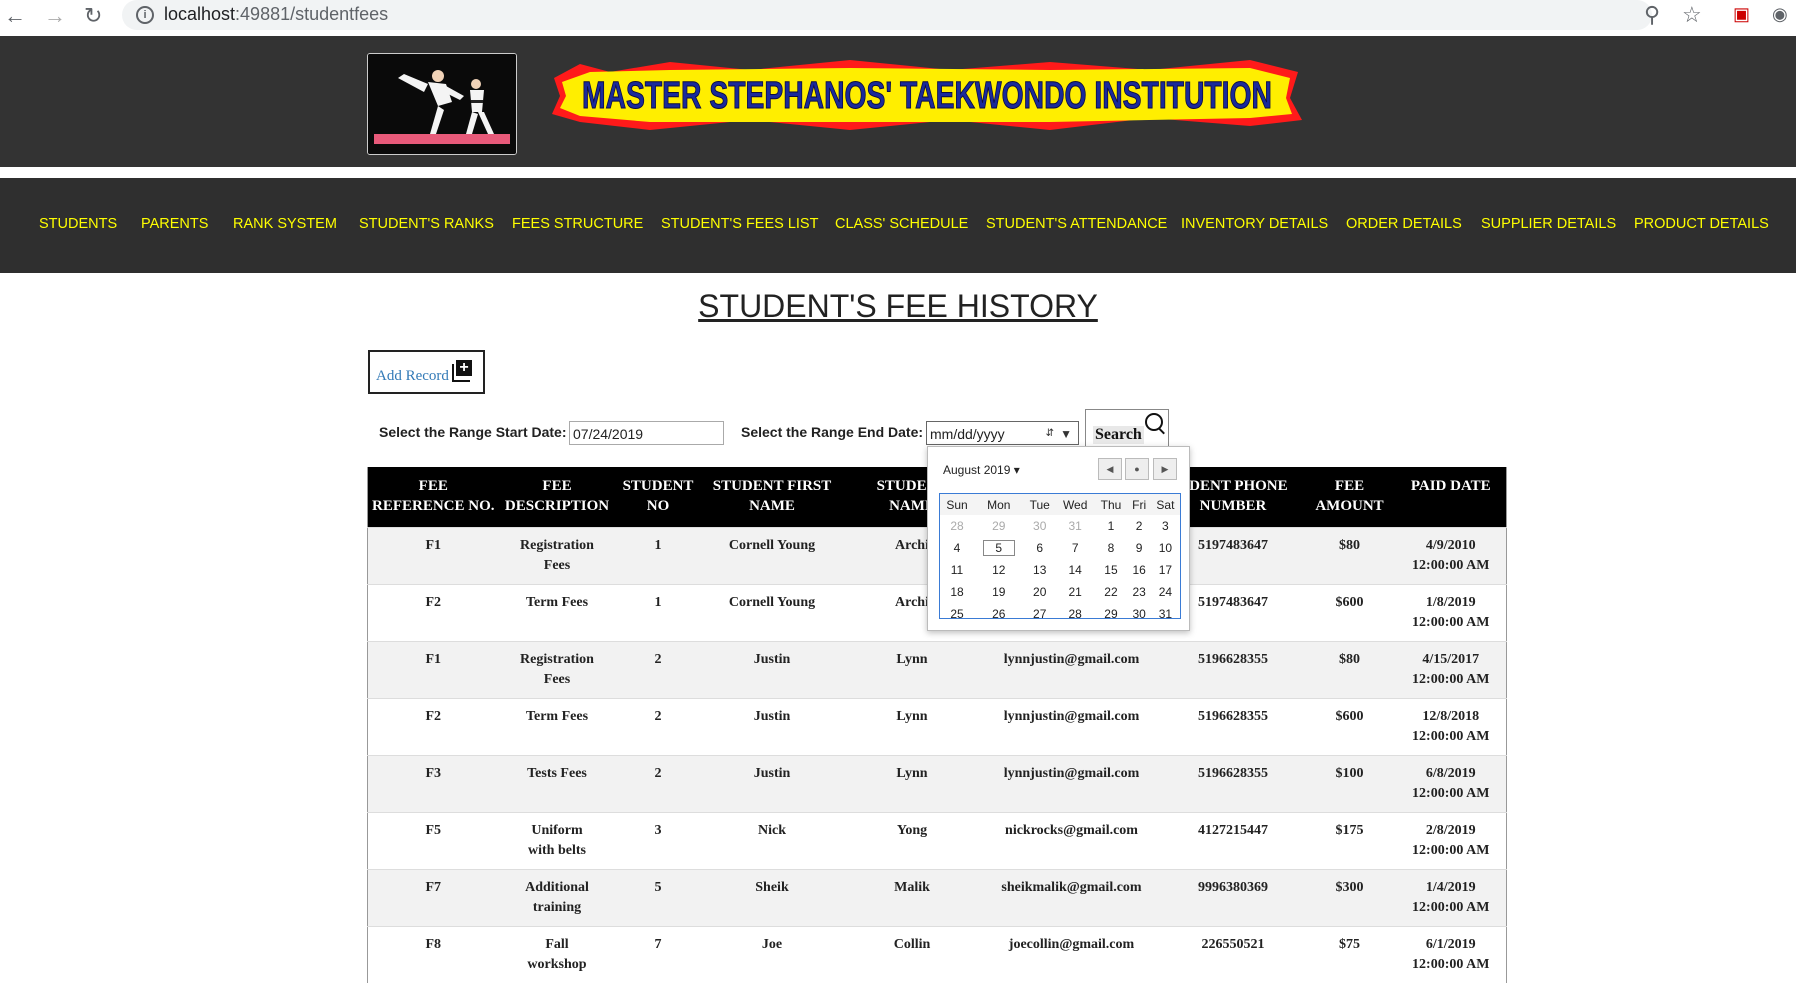  What do you see at coordinates (967, 434) in the screenshot?
I see `end-date-placeholder: mm/dd/yyyy` at bounding box center [967, 434].